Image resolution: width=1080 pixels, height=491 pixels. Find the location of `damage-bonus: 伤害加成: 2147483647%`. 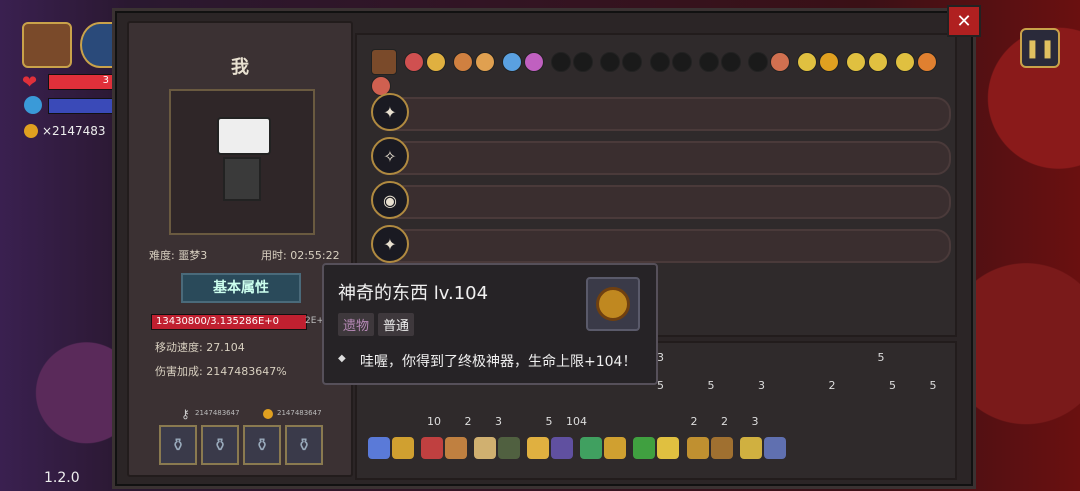

damage-bonus: 伤害加成: 2147483647% is located at coordinates (221, 371).